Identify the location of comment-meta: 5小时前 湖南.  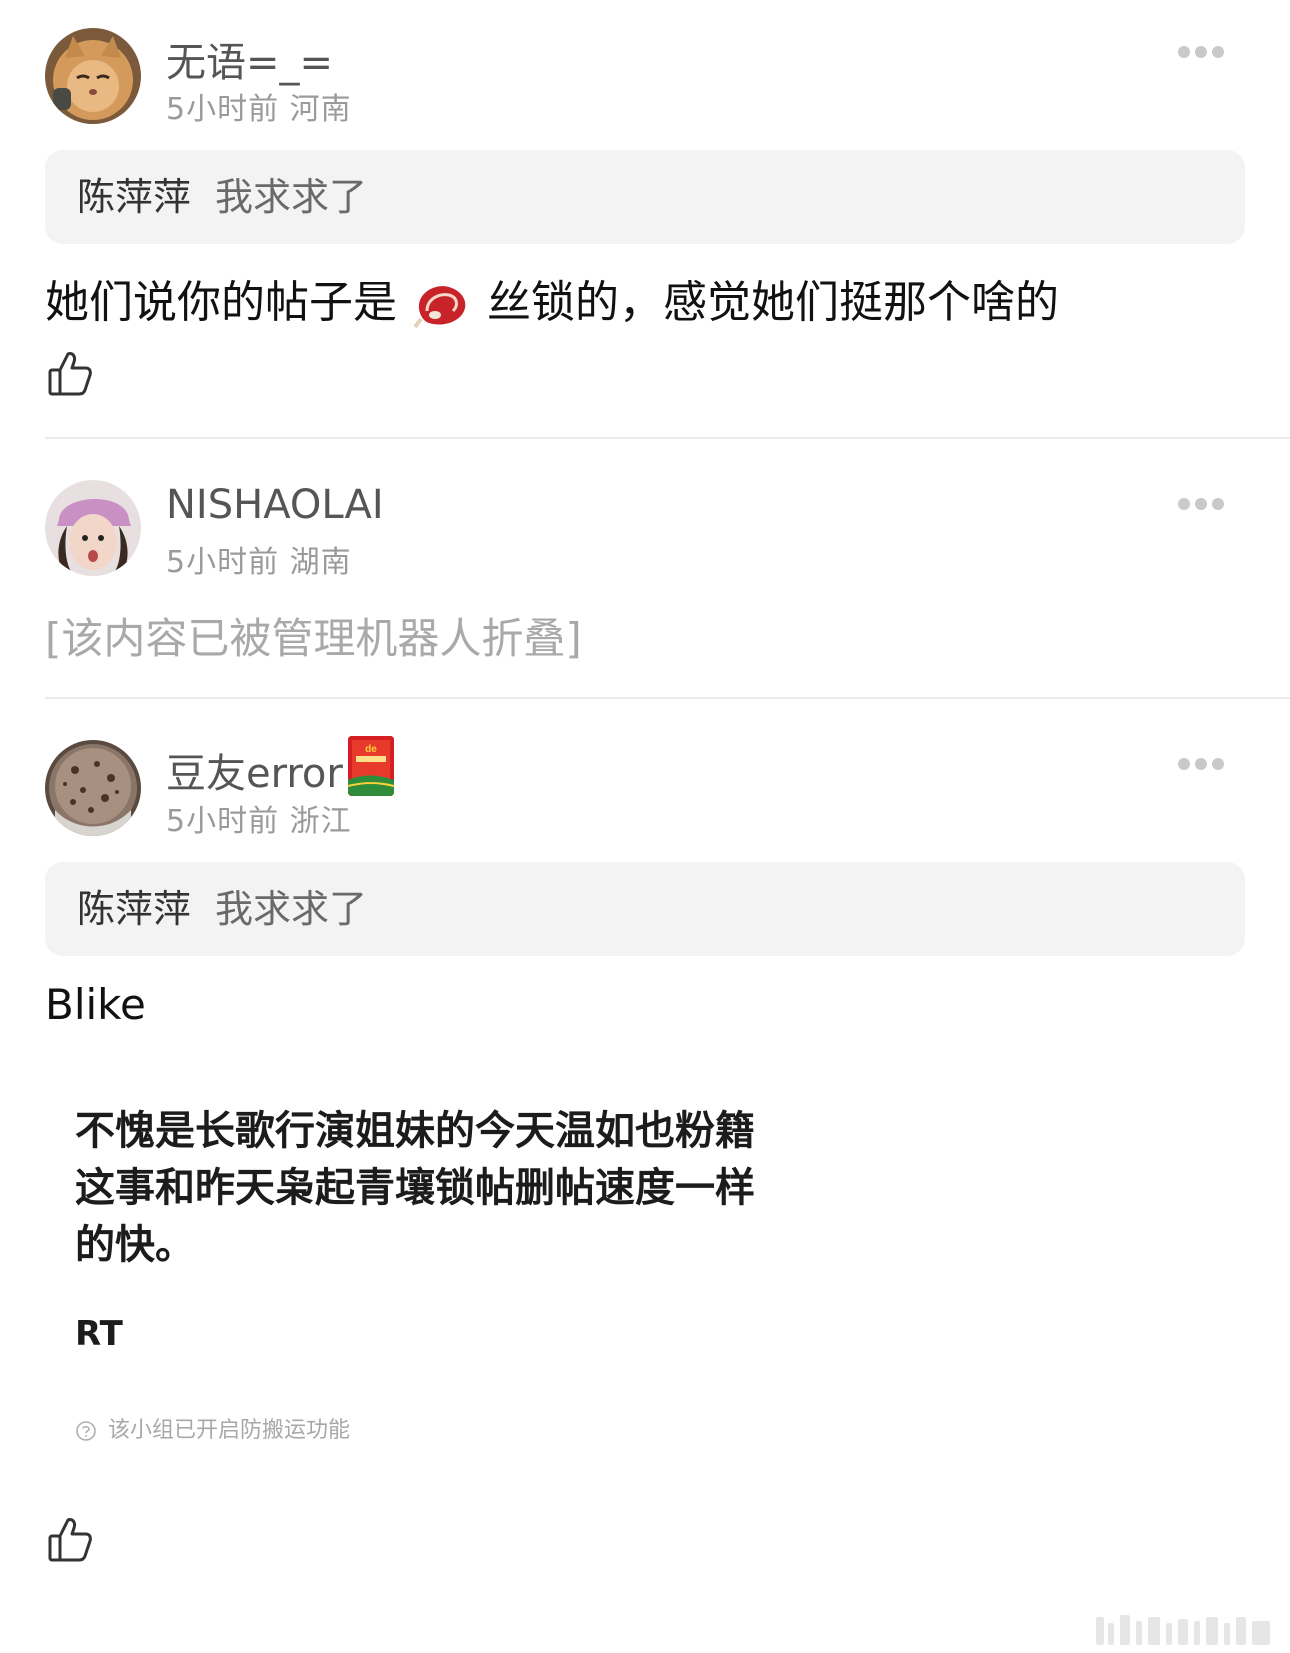
(259, 562).